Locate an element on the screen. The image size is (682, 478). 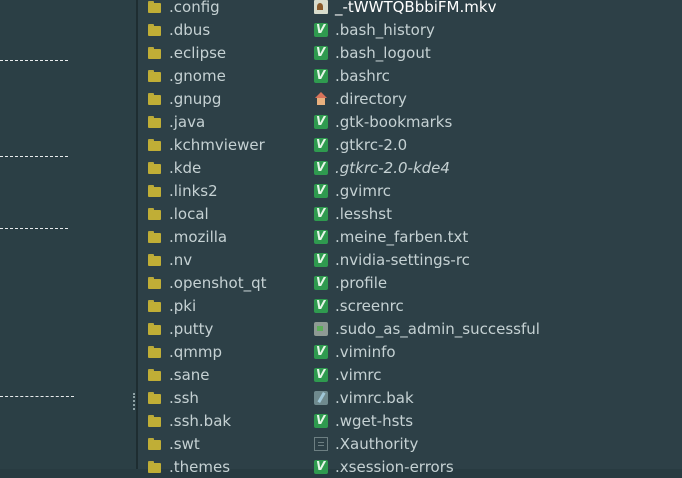
list-item: .screenrc is located at coordinates (427, 305).